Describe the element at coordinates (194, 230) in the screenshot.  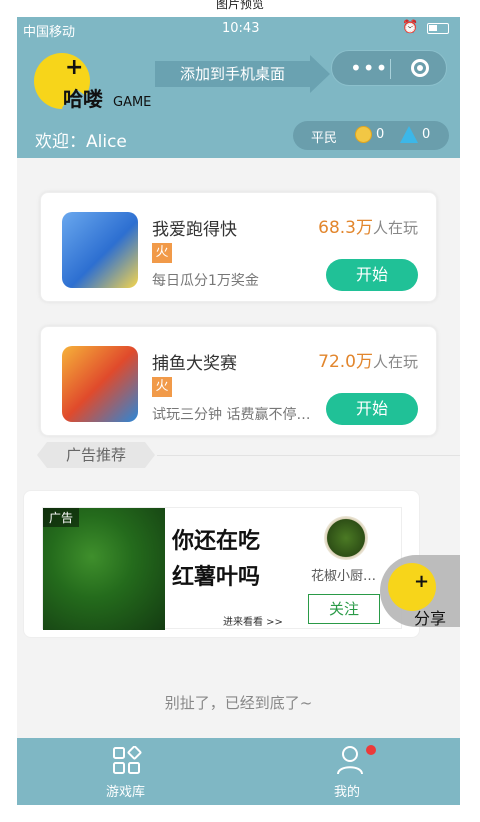
I see `game-title: 我爱跑得快` at that location.